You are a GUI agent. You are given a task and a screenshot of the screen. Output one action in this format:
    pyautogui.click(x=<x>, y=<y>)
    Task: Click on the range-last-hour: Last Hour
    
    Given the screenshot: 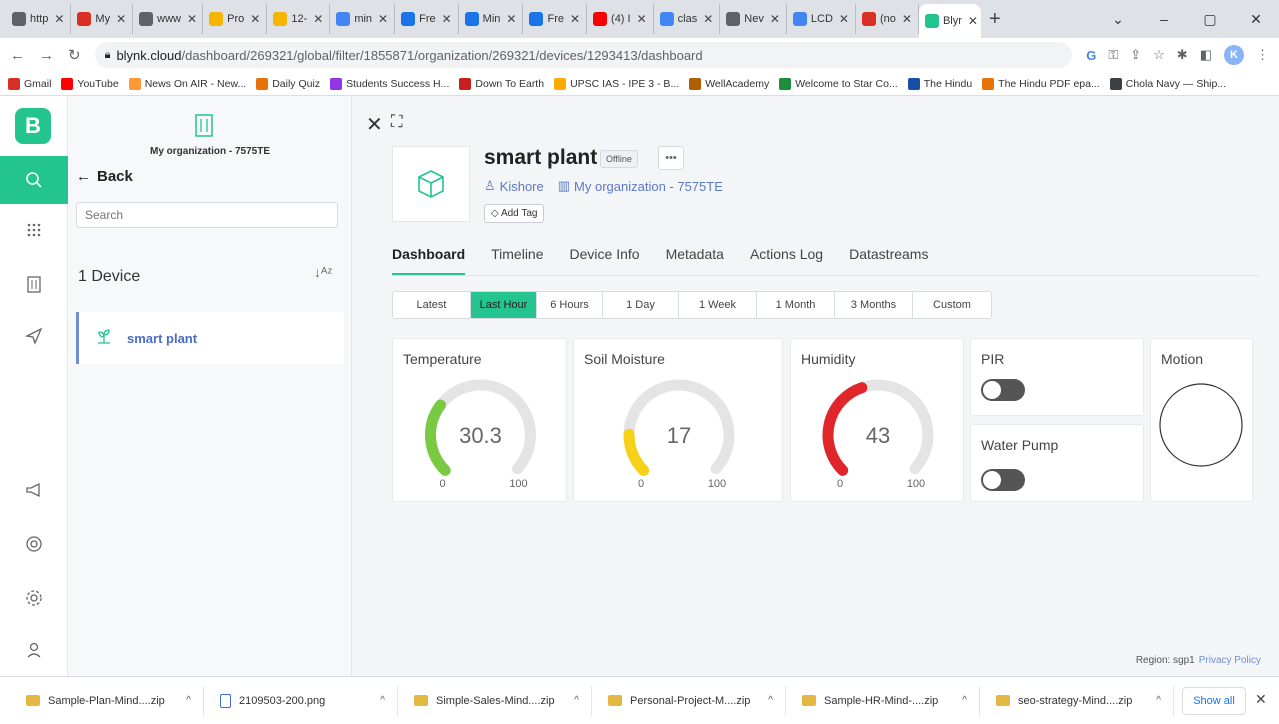 What is the action you would take?
    pyautogui.click(x=504, y=305)
    